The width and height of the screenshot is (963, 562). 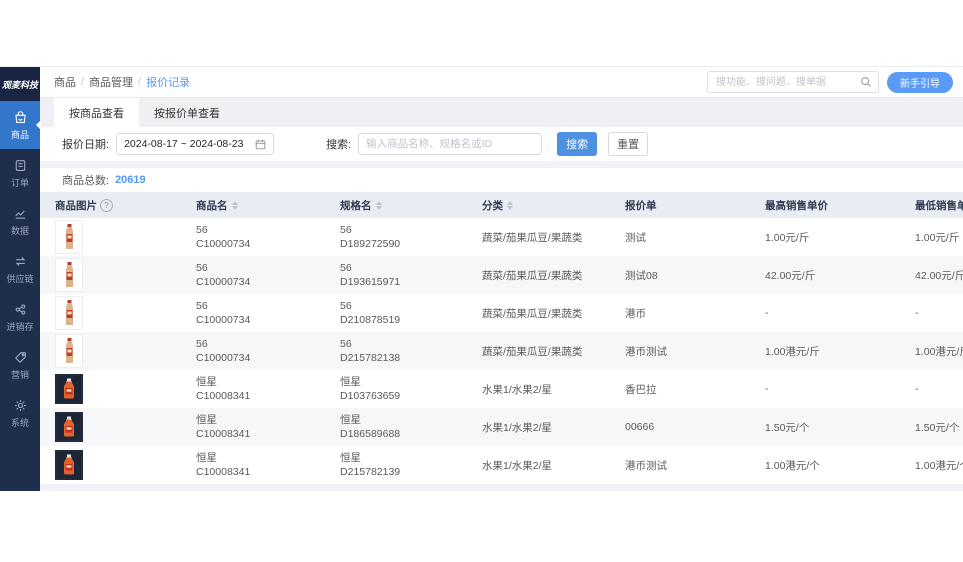 What do you see at coordinates (168, 83) in the screenshot?
I see `breadcrumb-current: 报价记录` at bounding box center [168, 83].